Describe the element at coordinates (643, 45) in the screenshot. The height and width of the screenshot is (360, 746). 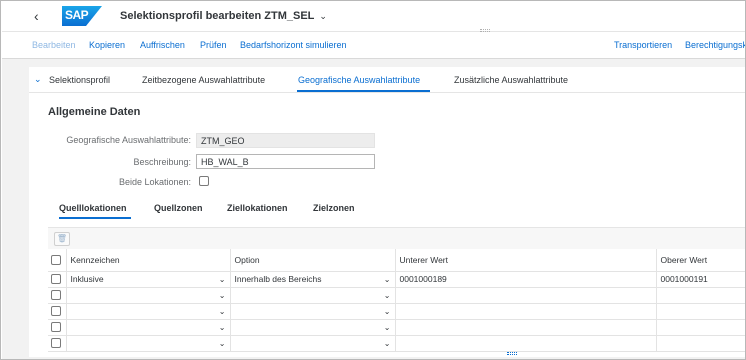
I see `transportieren-button: Transportieren` at that location.